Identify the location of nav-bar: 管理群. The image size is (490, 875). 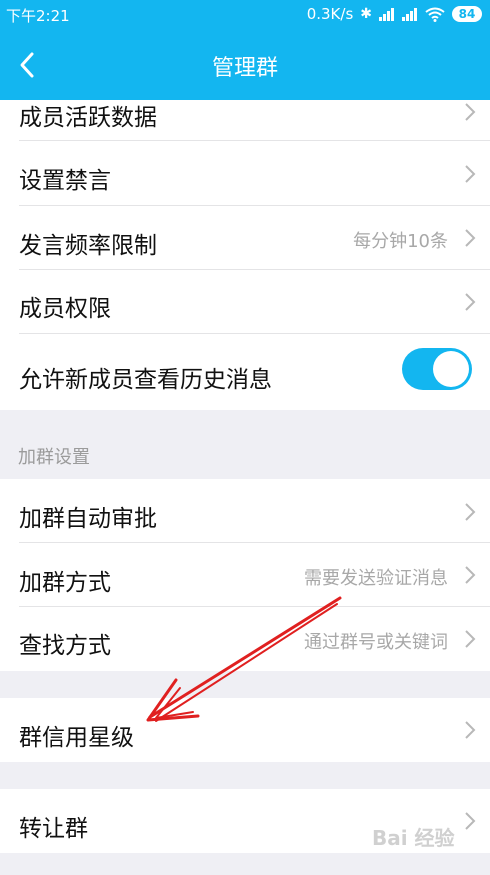
(245, 64).